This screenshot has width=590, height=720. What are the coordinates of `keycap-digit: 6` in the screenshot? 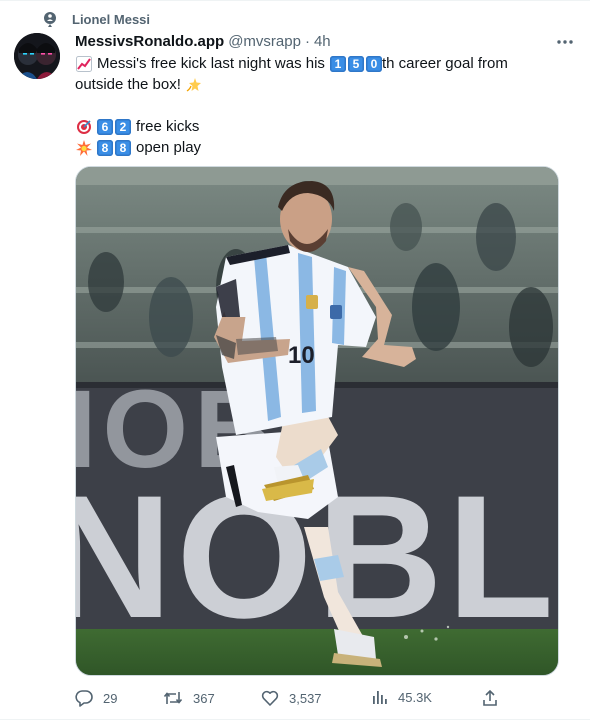 It's located at (105, 126).